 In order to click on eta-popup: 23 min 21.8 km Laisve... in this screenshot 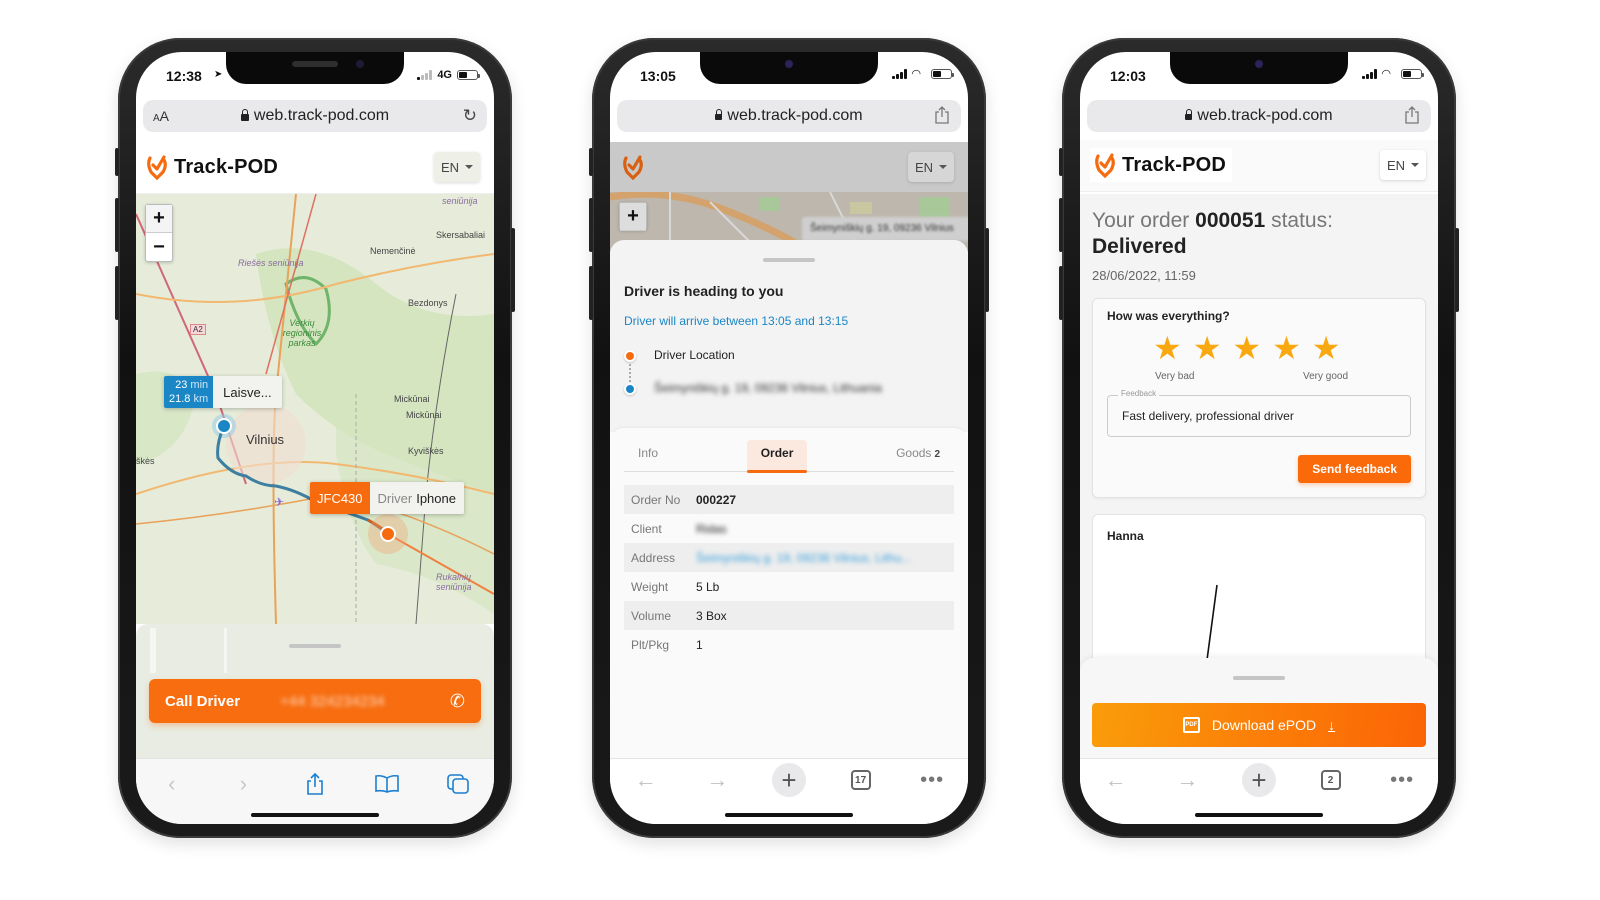, I will do `click(223, 392)`.